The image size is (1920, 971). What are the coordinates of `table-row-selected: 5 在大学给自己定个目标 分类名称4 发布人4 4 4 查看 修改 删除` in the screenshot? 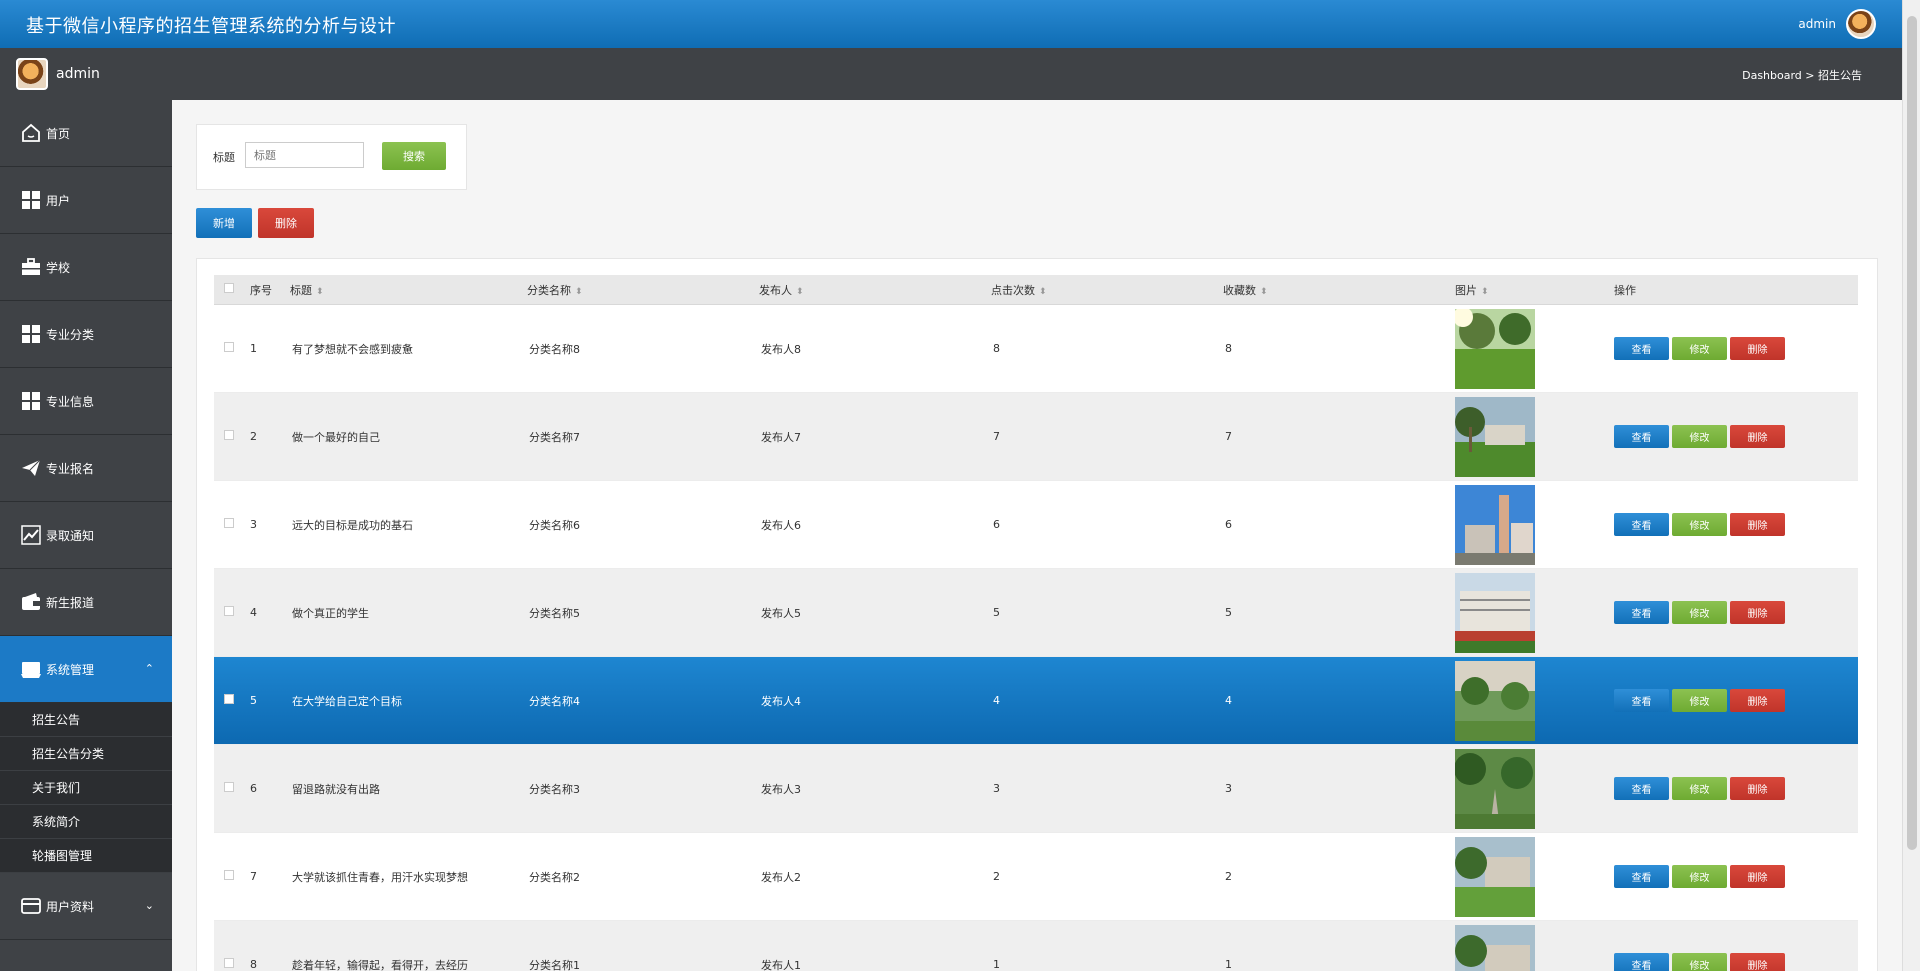 It's located at (1036, 701).